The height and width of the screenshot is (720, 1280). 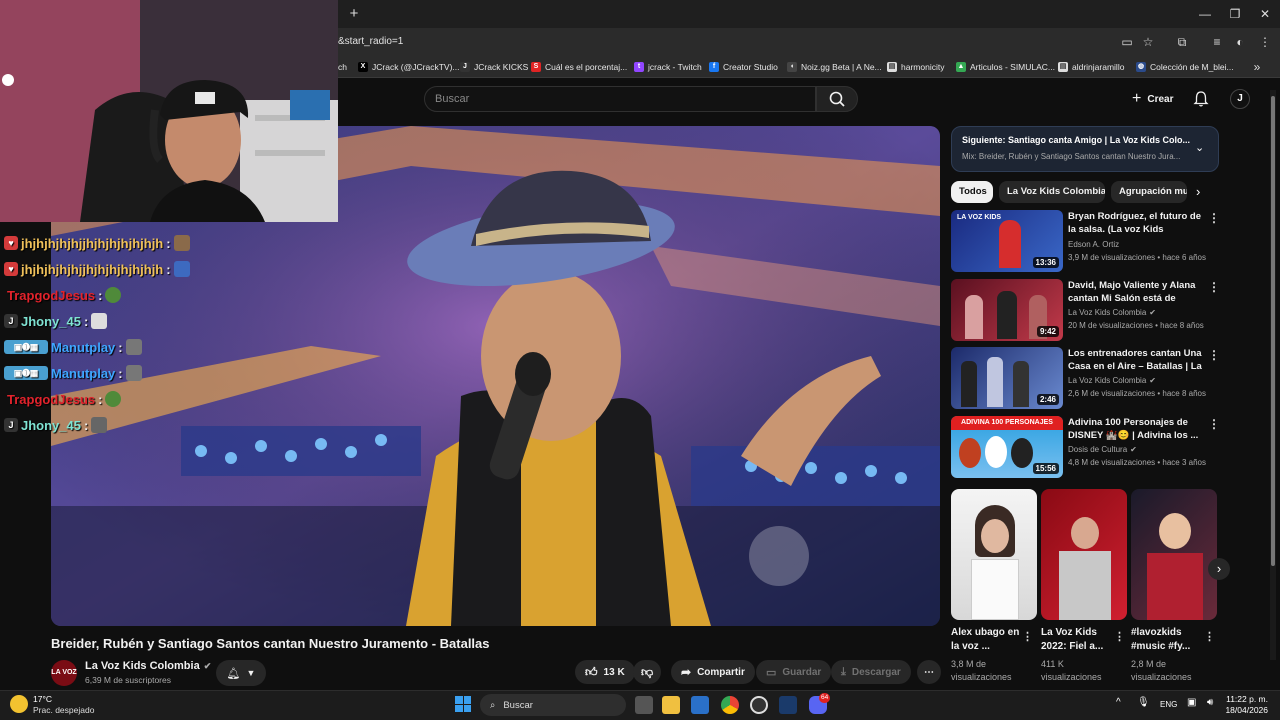 I want to click on scrollbar-thumb, so click(x=1273, y=331).